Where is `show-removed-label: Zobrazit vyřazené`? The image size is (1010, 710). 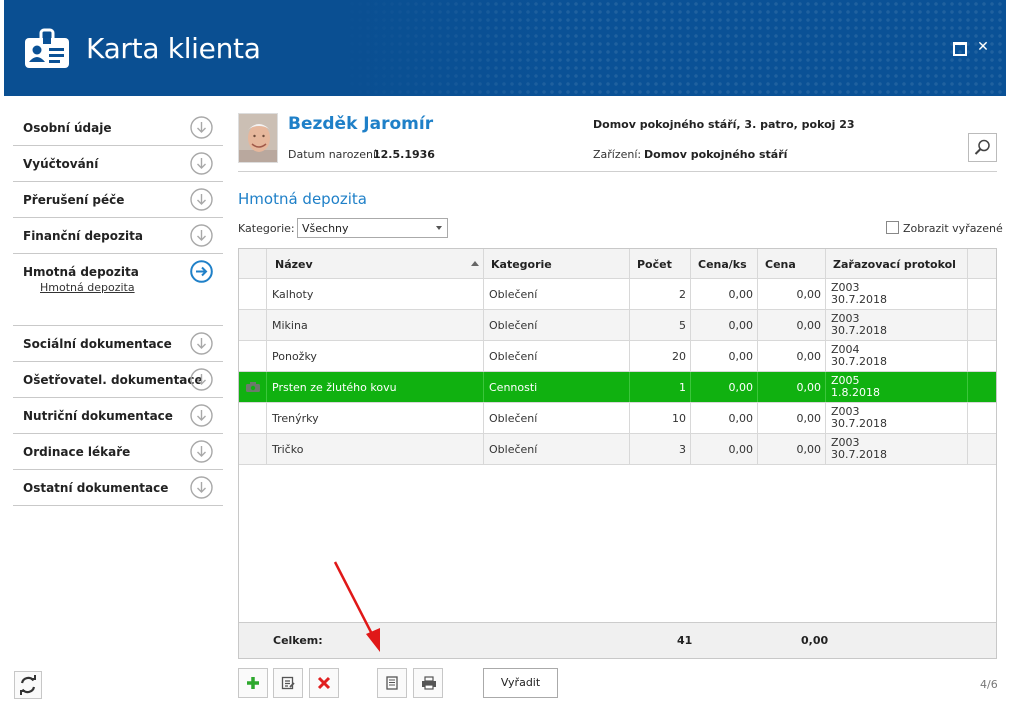
show-removed-label: Zobrazit vyřazené is located at coordinates (953, 228).